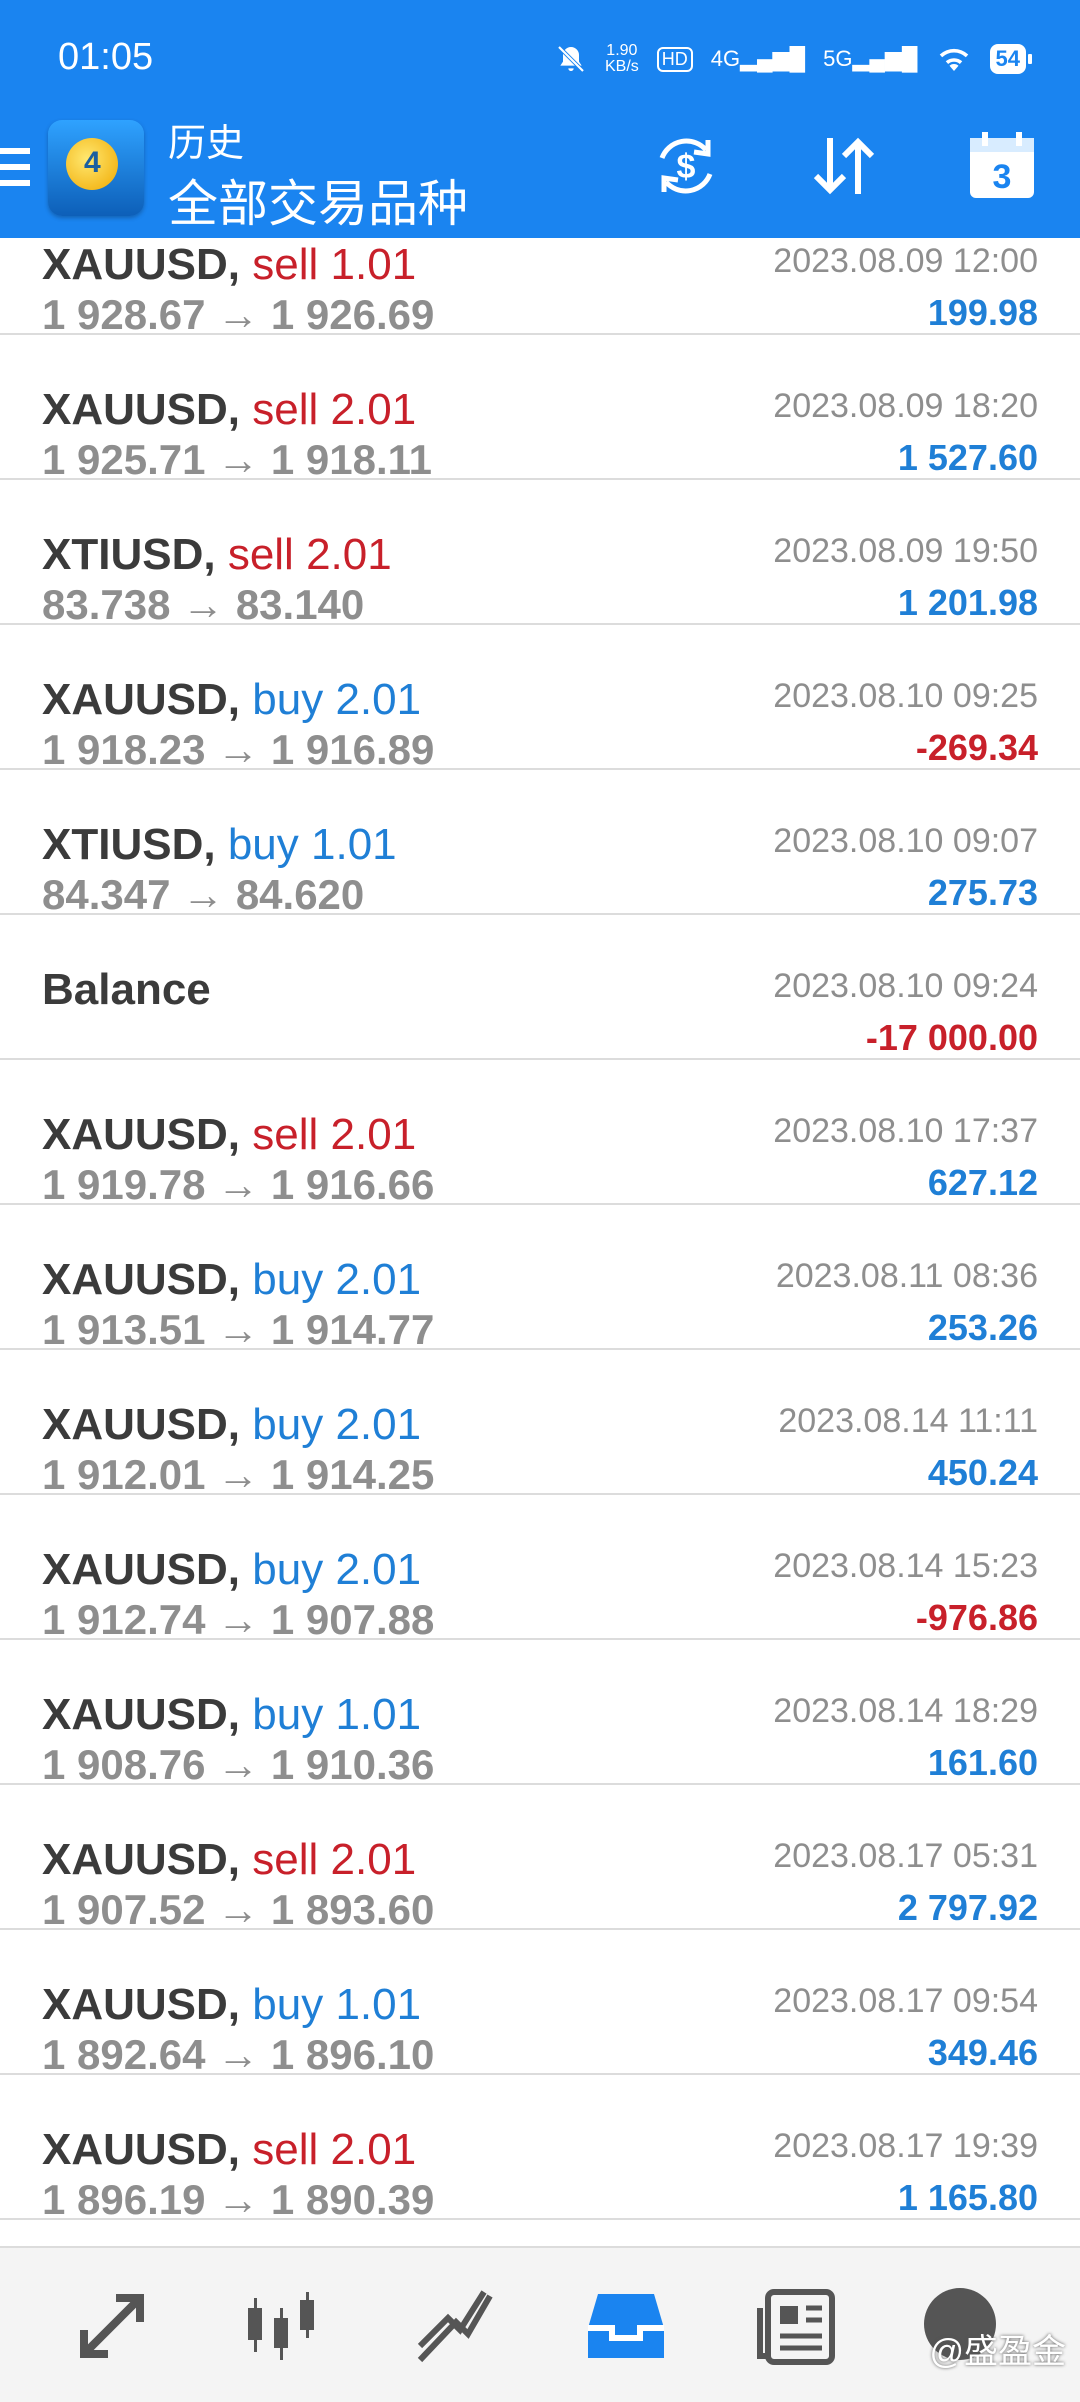 This screenshot has height=2402, width=1080. I want to click on close-price: 1 910.36, so click(352, 1764).